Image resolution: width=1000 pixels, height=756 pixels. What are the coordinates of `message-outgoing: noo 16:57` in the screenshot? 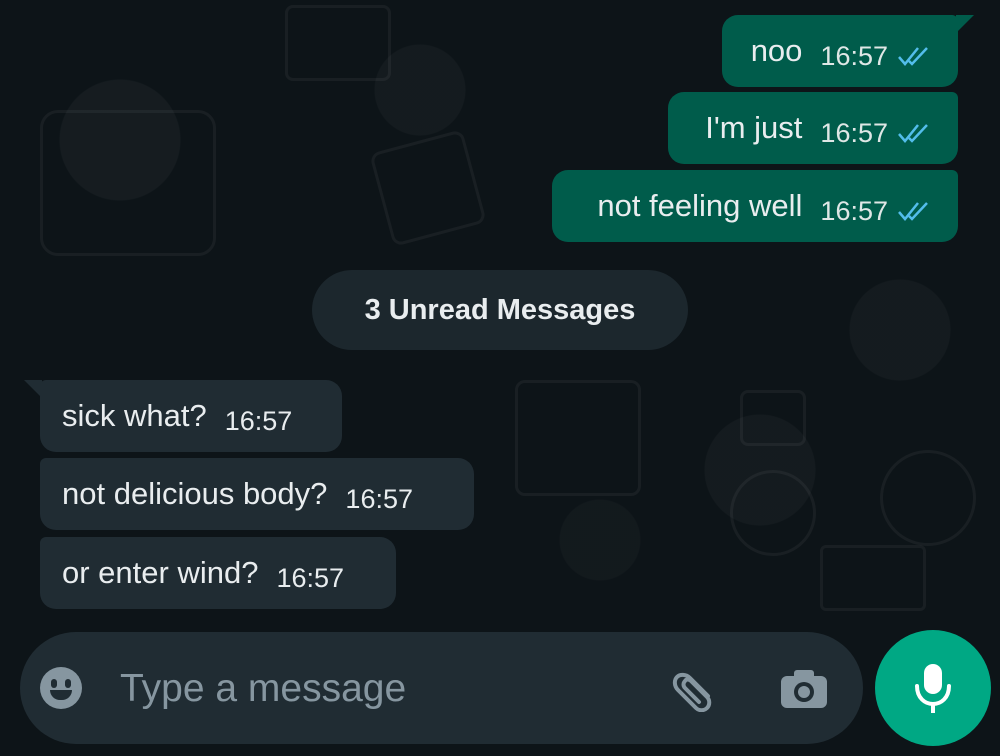 It's located at (840, 51).